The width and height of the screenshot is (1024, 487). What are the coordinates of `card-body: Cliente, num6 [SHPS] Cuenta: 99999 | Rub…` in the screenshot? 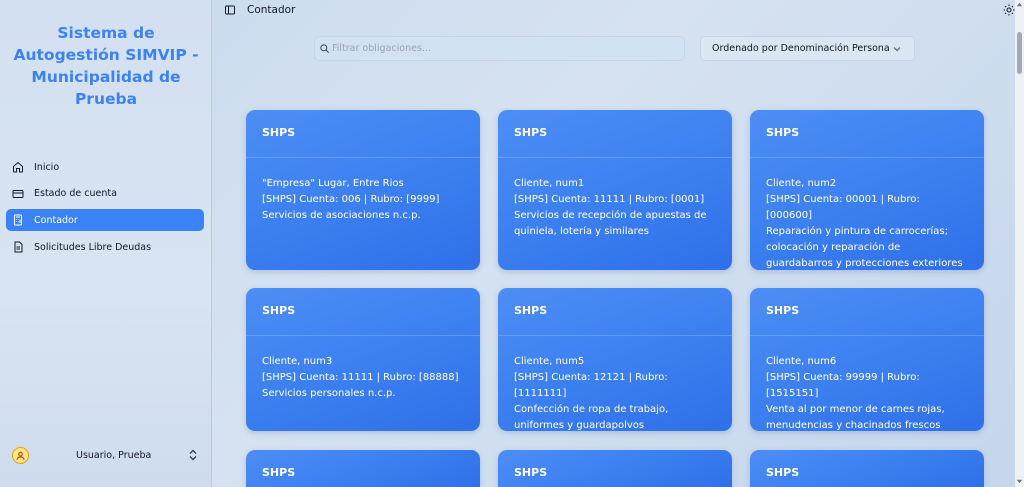 It's located at (867, 383).